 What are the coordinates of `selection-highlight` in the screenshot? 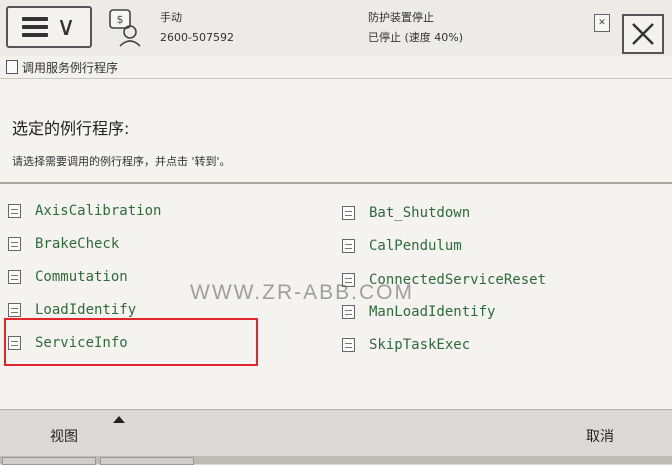 It's located at (131, 342).